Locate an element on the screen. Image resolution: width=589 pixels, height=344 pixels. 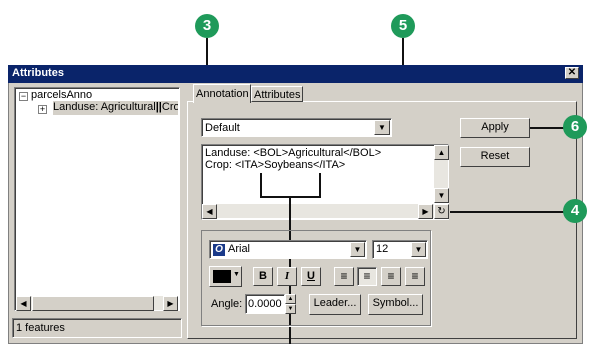
callout-4: 4 is located at coordinates (575, 211).